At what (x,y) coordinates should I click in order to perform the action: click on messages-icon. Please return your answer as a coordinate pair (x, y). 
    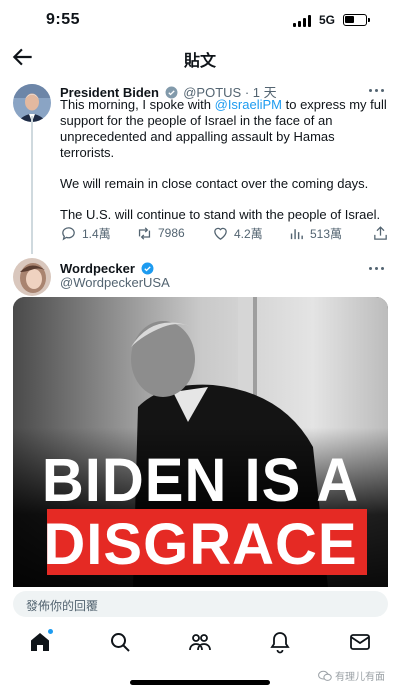
    Looking at the image, I should click on (360, 642).